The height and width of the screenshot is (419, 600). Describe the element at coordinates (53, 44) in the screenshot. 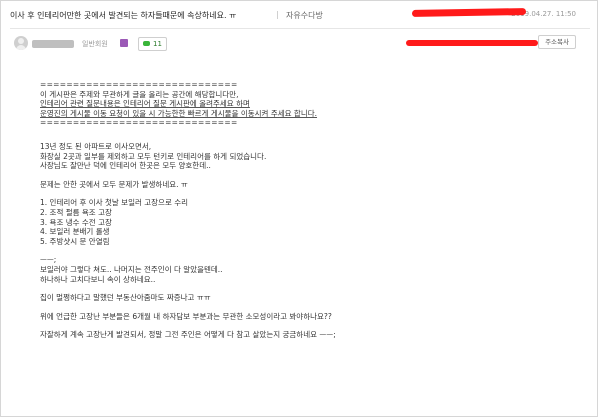

I see `author-name-redacted` at that location.